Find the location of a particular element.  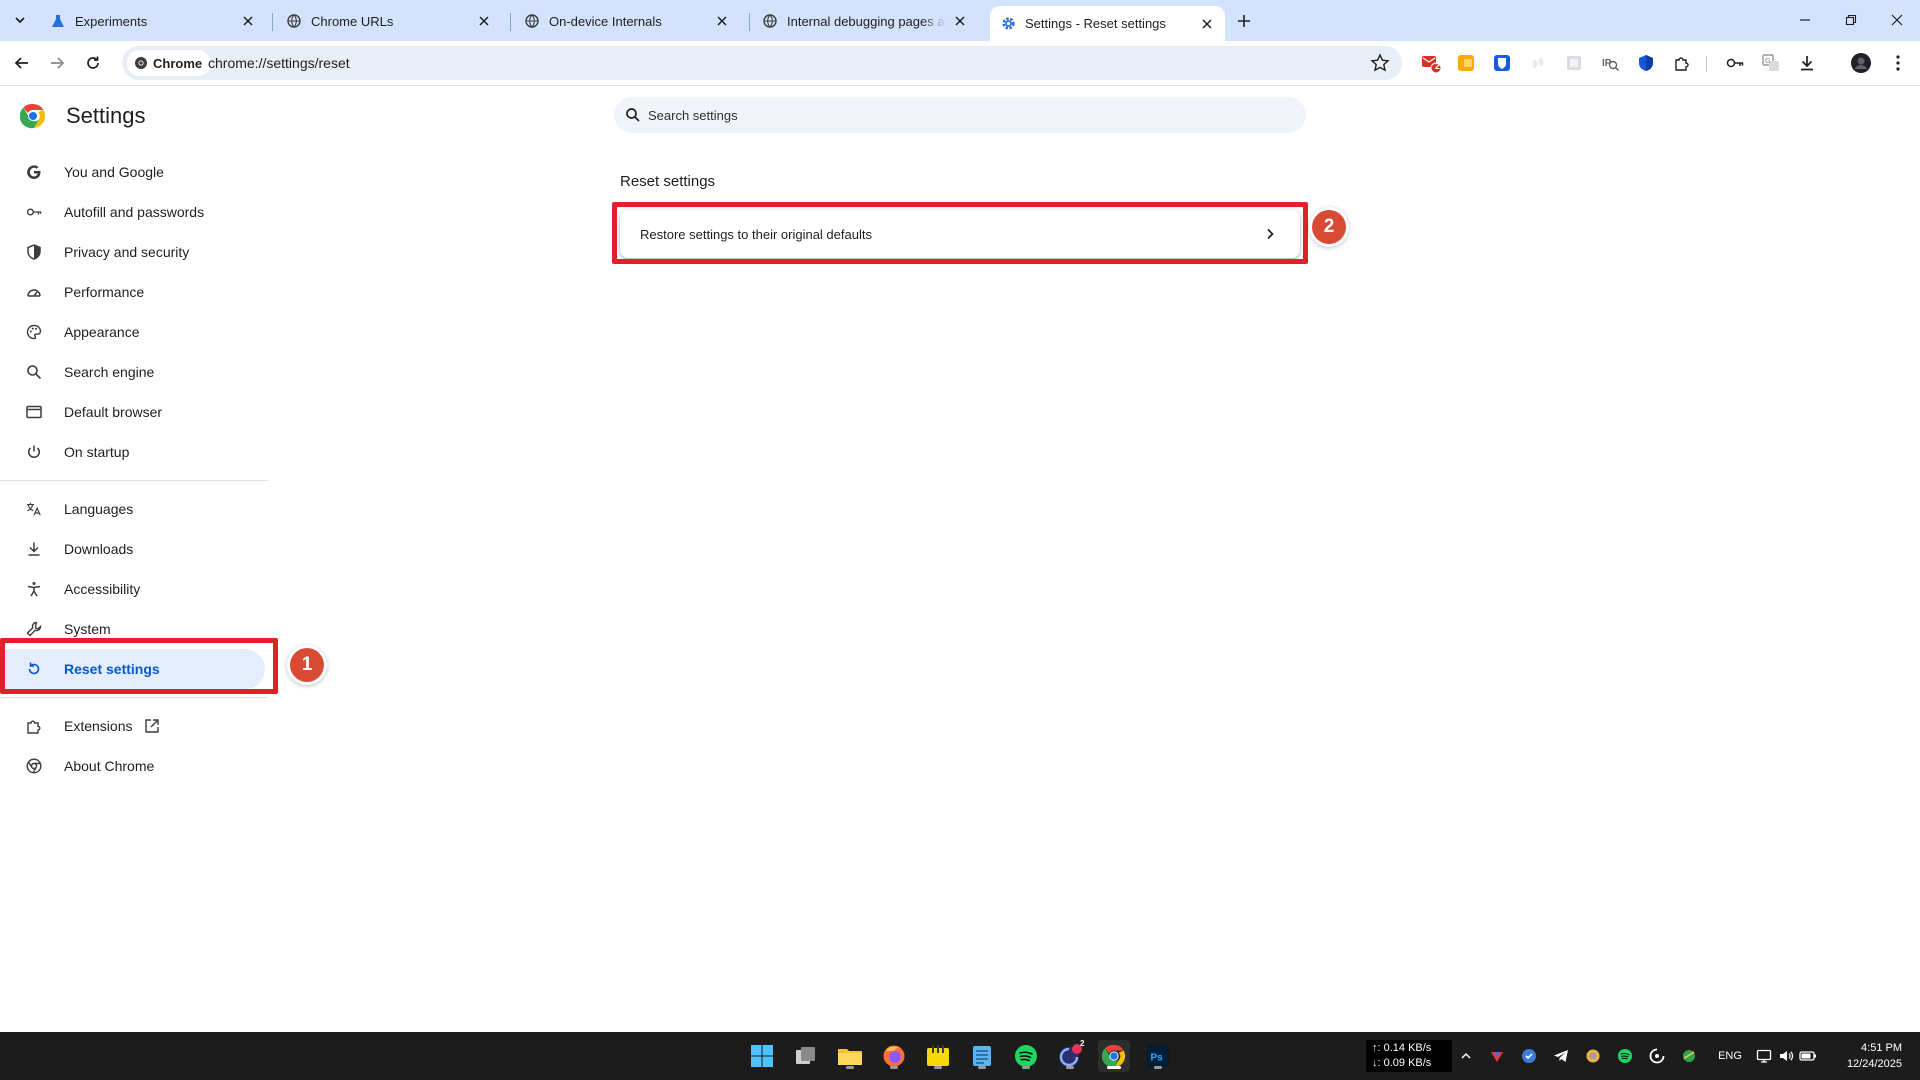

sidebar-item-default-browser: Default browser is located at coordinates (132, 412).